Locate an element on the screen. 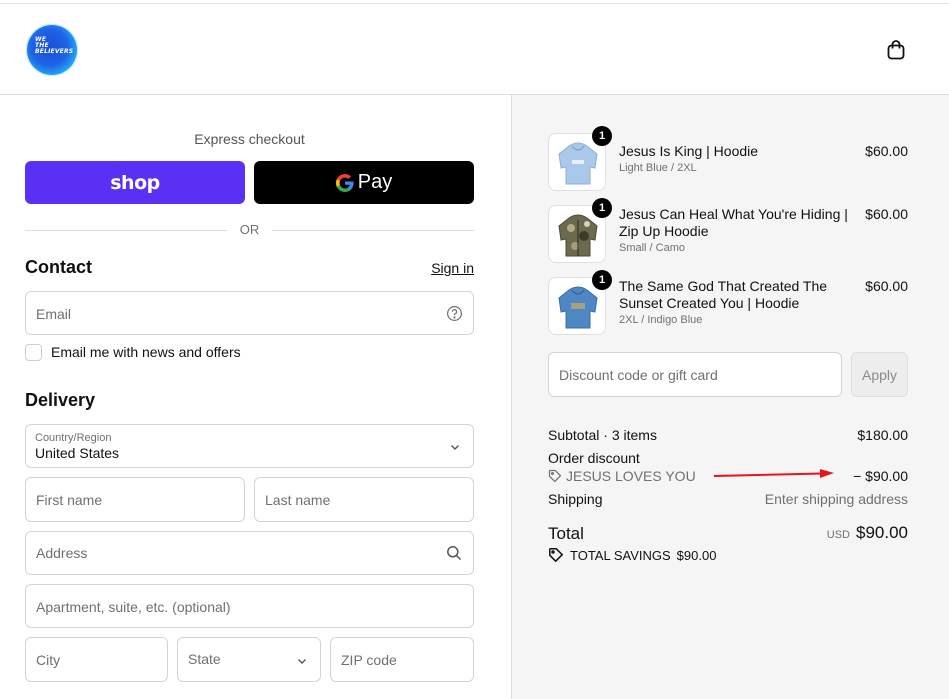 The width and height of the screenshot is (949, 699). newsletter-option: Email me with news and offers is located at coordinates (133, 352).